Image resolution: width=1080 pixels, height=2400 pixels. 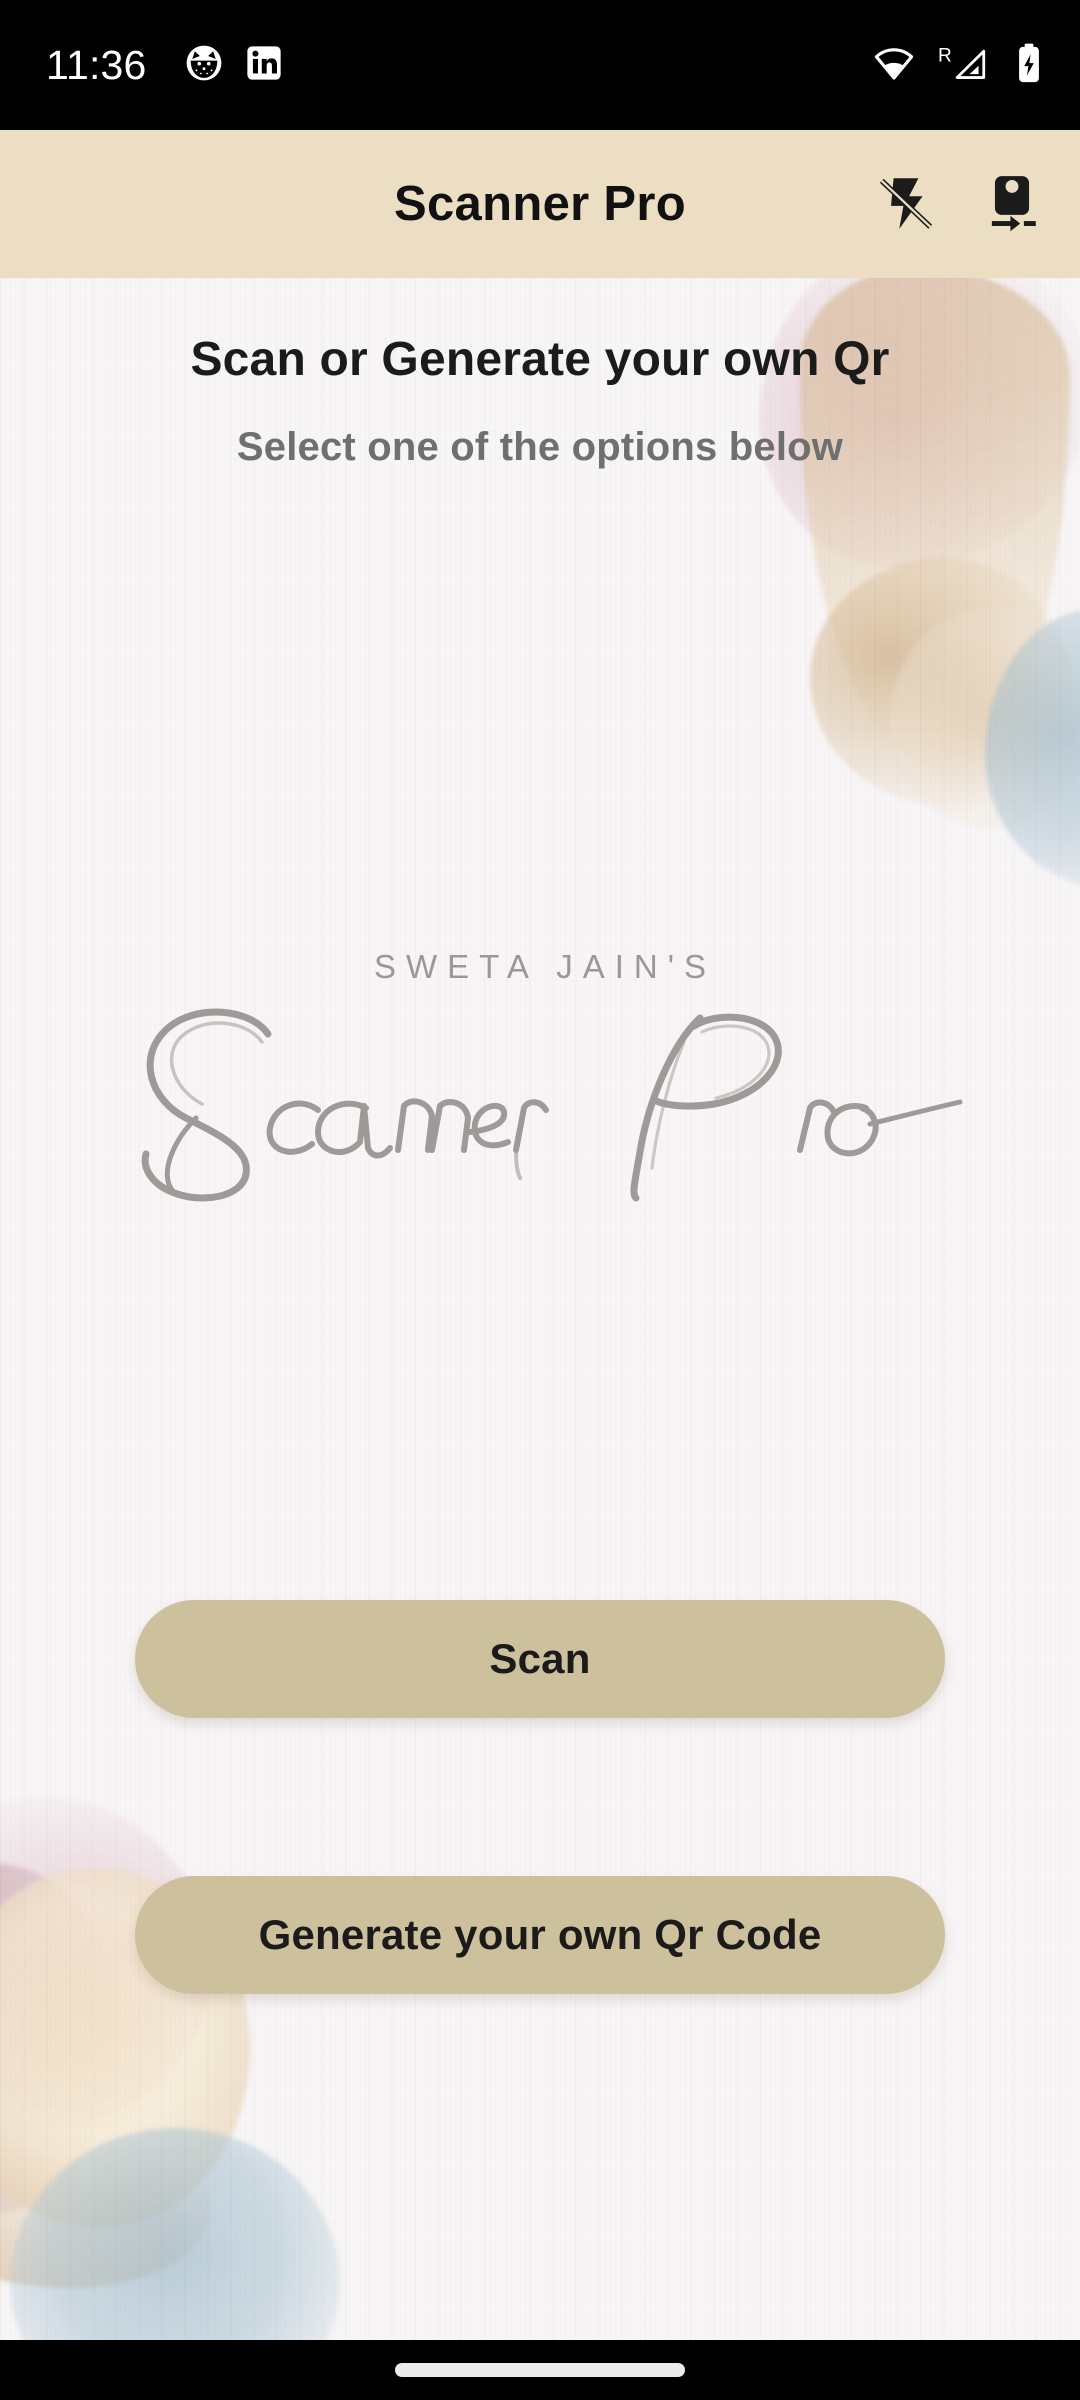 I want to click on wifi-icon, so click(x=894, y=65).